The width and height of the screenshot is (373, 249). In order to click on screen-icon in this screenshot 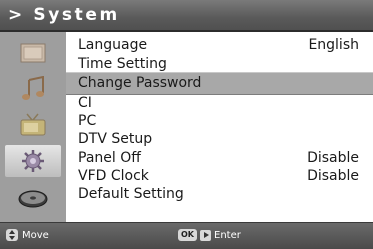, I will do `click(33, 53)`.